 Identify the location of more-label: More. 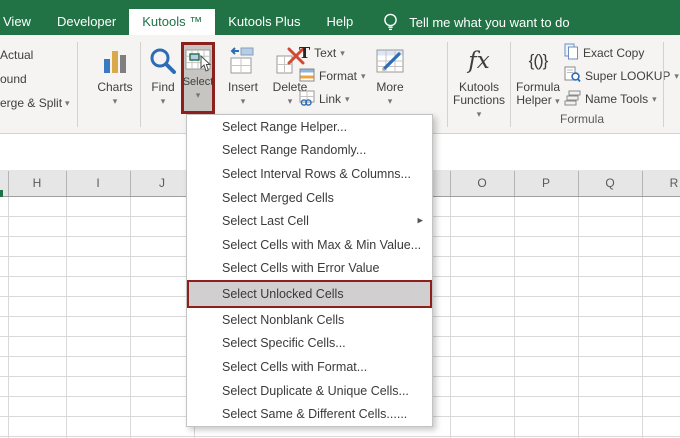
(390, 87).